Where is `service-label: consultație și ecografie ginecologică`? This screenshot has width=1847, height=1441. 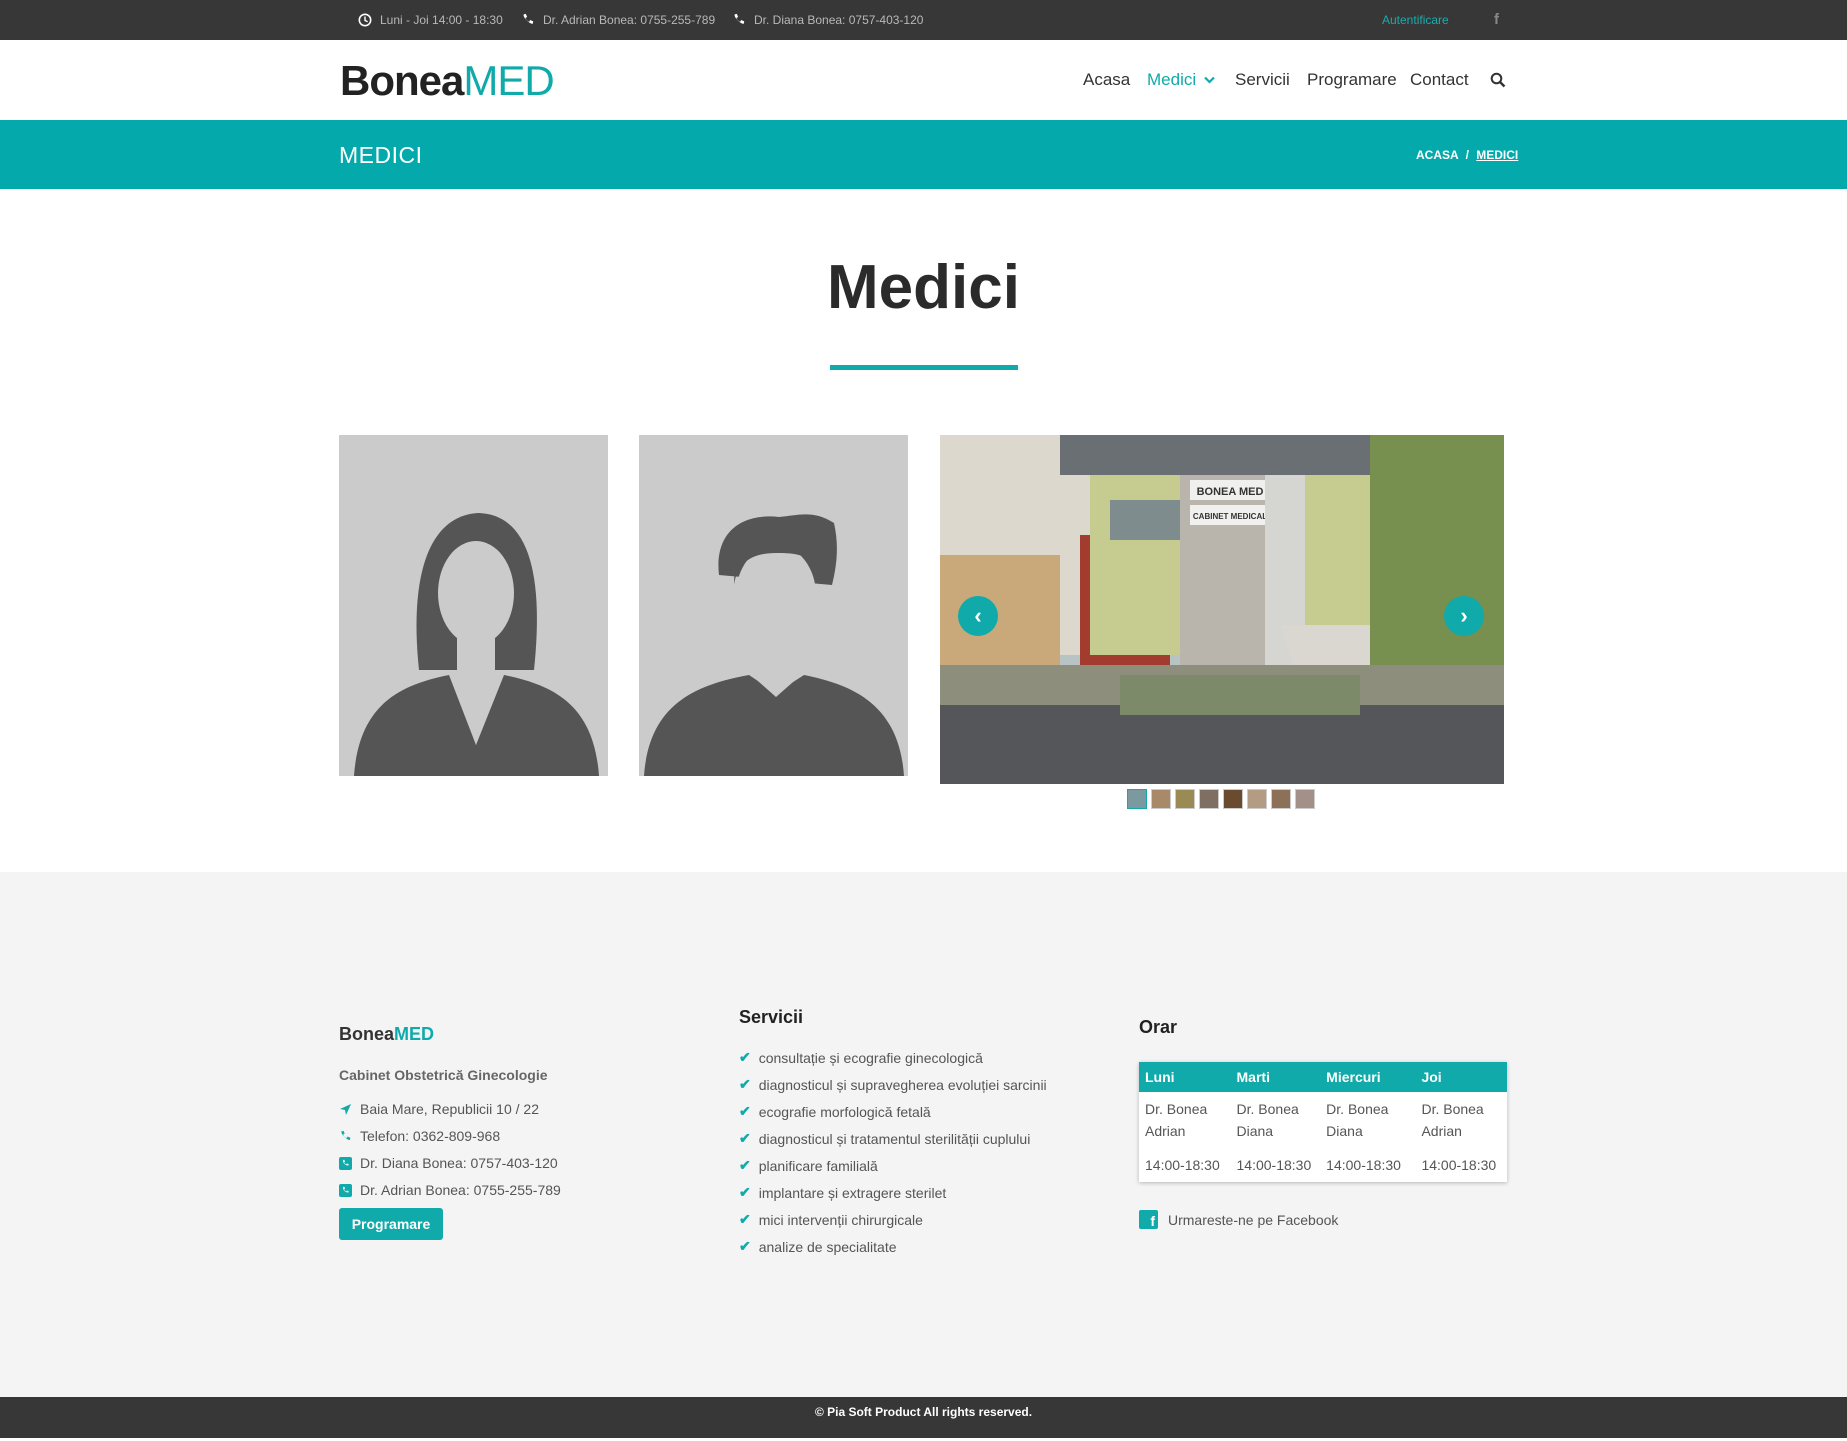
service-label: consultație și ecografie ginecologică is located at coordinates (870, 1057).